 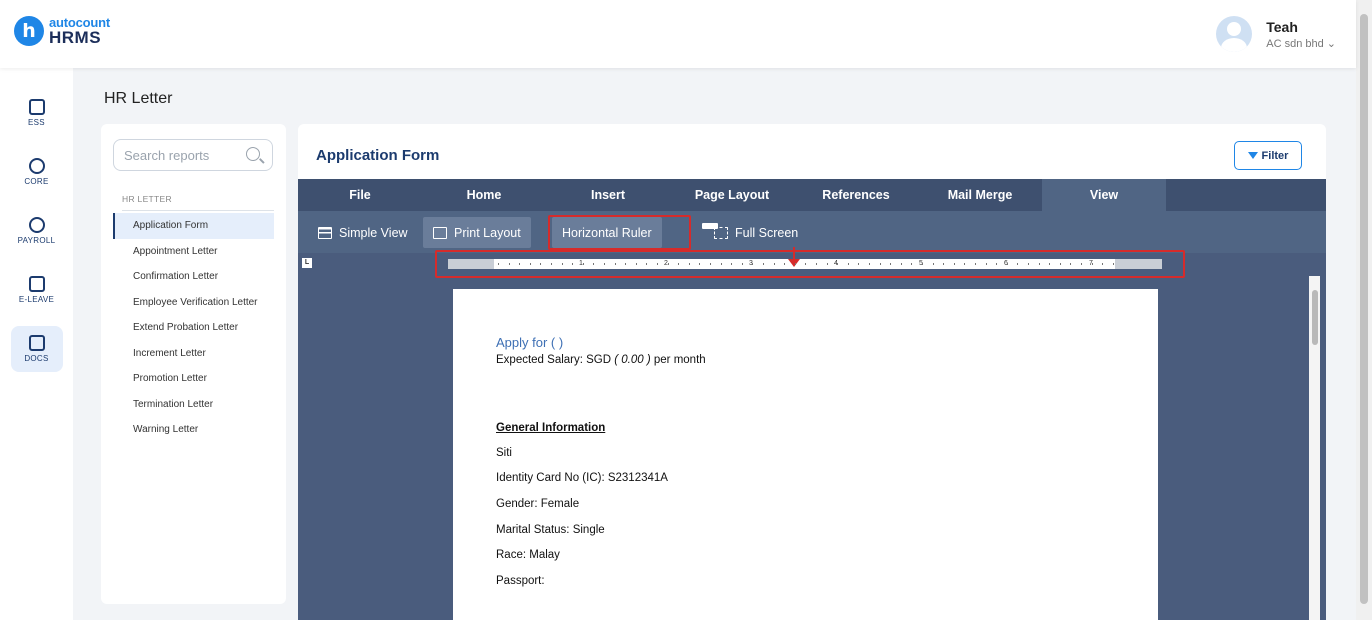 I want to click on search-input: Search reports, so click(x=193, y=155).